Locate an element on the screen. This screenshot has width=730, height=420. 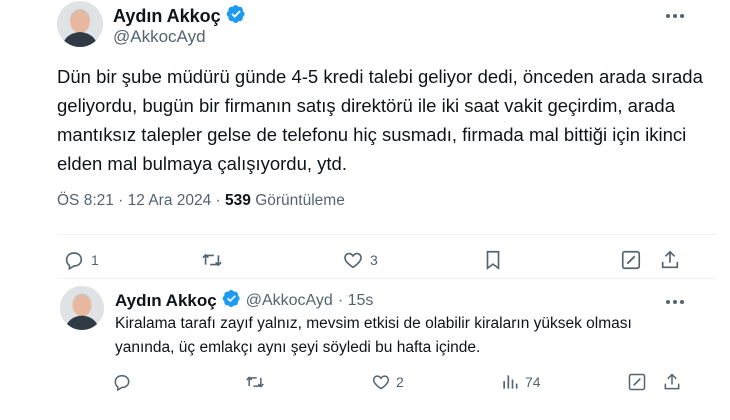
reply-count: 1 is located at coordinates (95, 260).